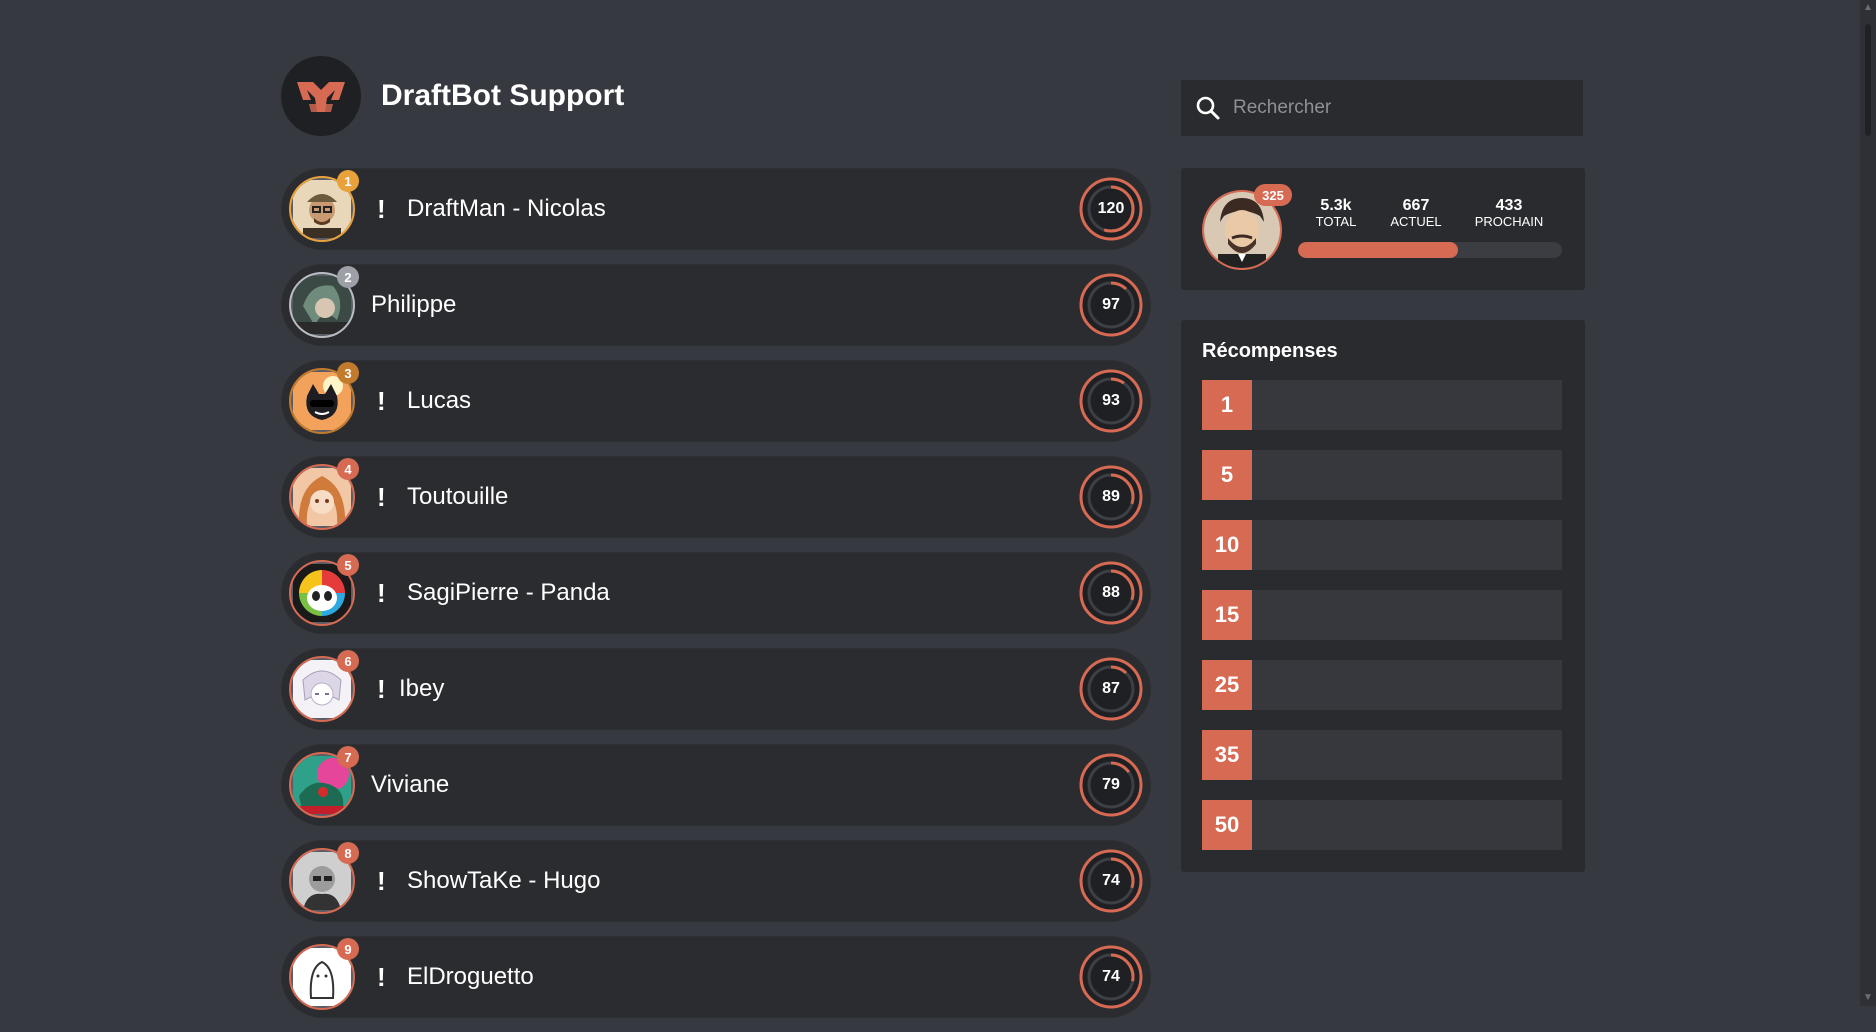 The width and height of the screenshot is (1876, 1032). Describe the element at coordinates (1868, 503) in the screenshot. I see `page-scrollbar: ▲ ▼` at that location.